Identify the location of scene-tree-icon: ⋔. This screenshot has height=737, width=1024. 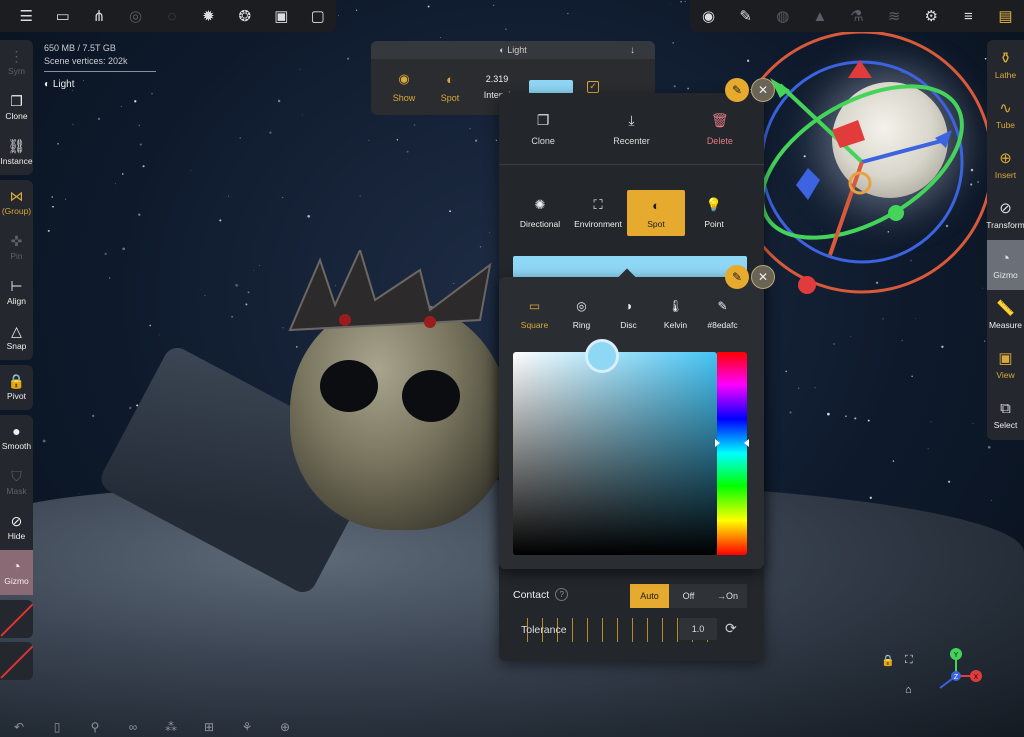
(99, 16).